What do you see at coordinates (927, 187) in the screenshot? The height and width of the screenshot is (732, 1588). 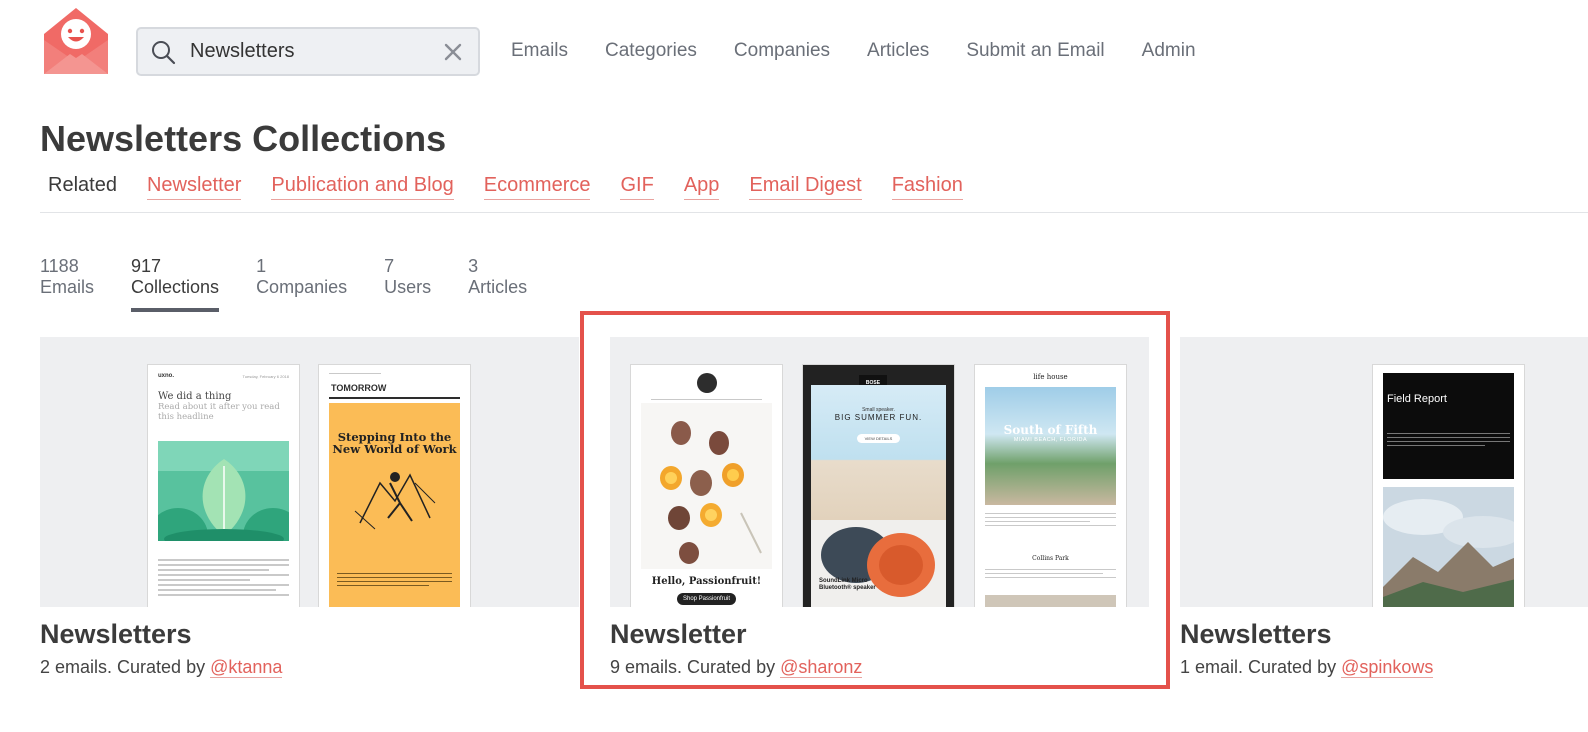 I see `related-fashion: Fashion` at bounding box center [927, 187].